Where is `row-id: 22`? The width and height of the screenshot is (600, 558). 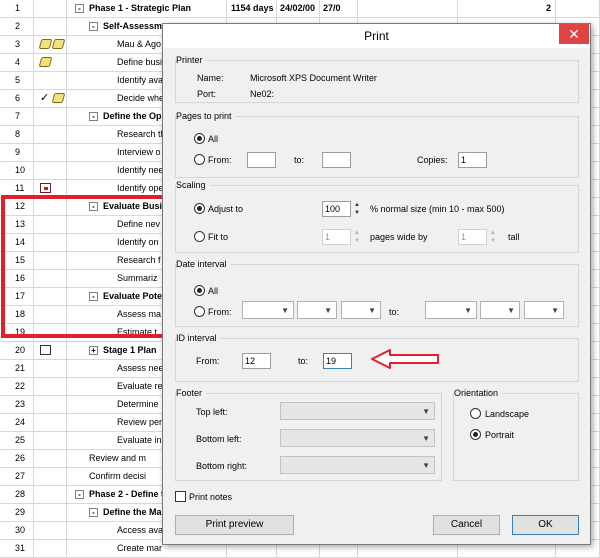 row-id: 22 is located at coordinates (17, 387).